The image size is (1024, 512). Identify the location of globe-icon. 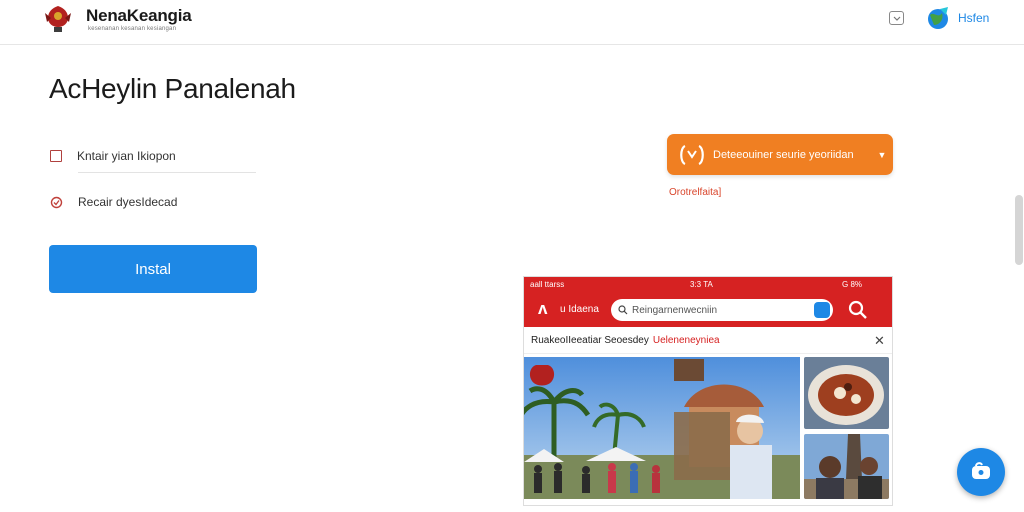
(938, 18).